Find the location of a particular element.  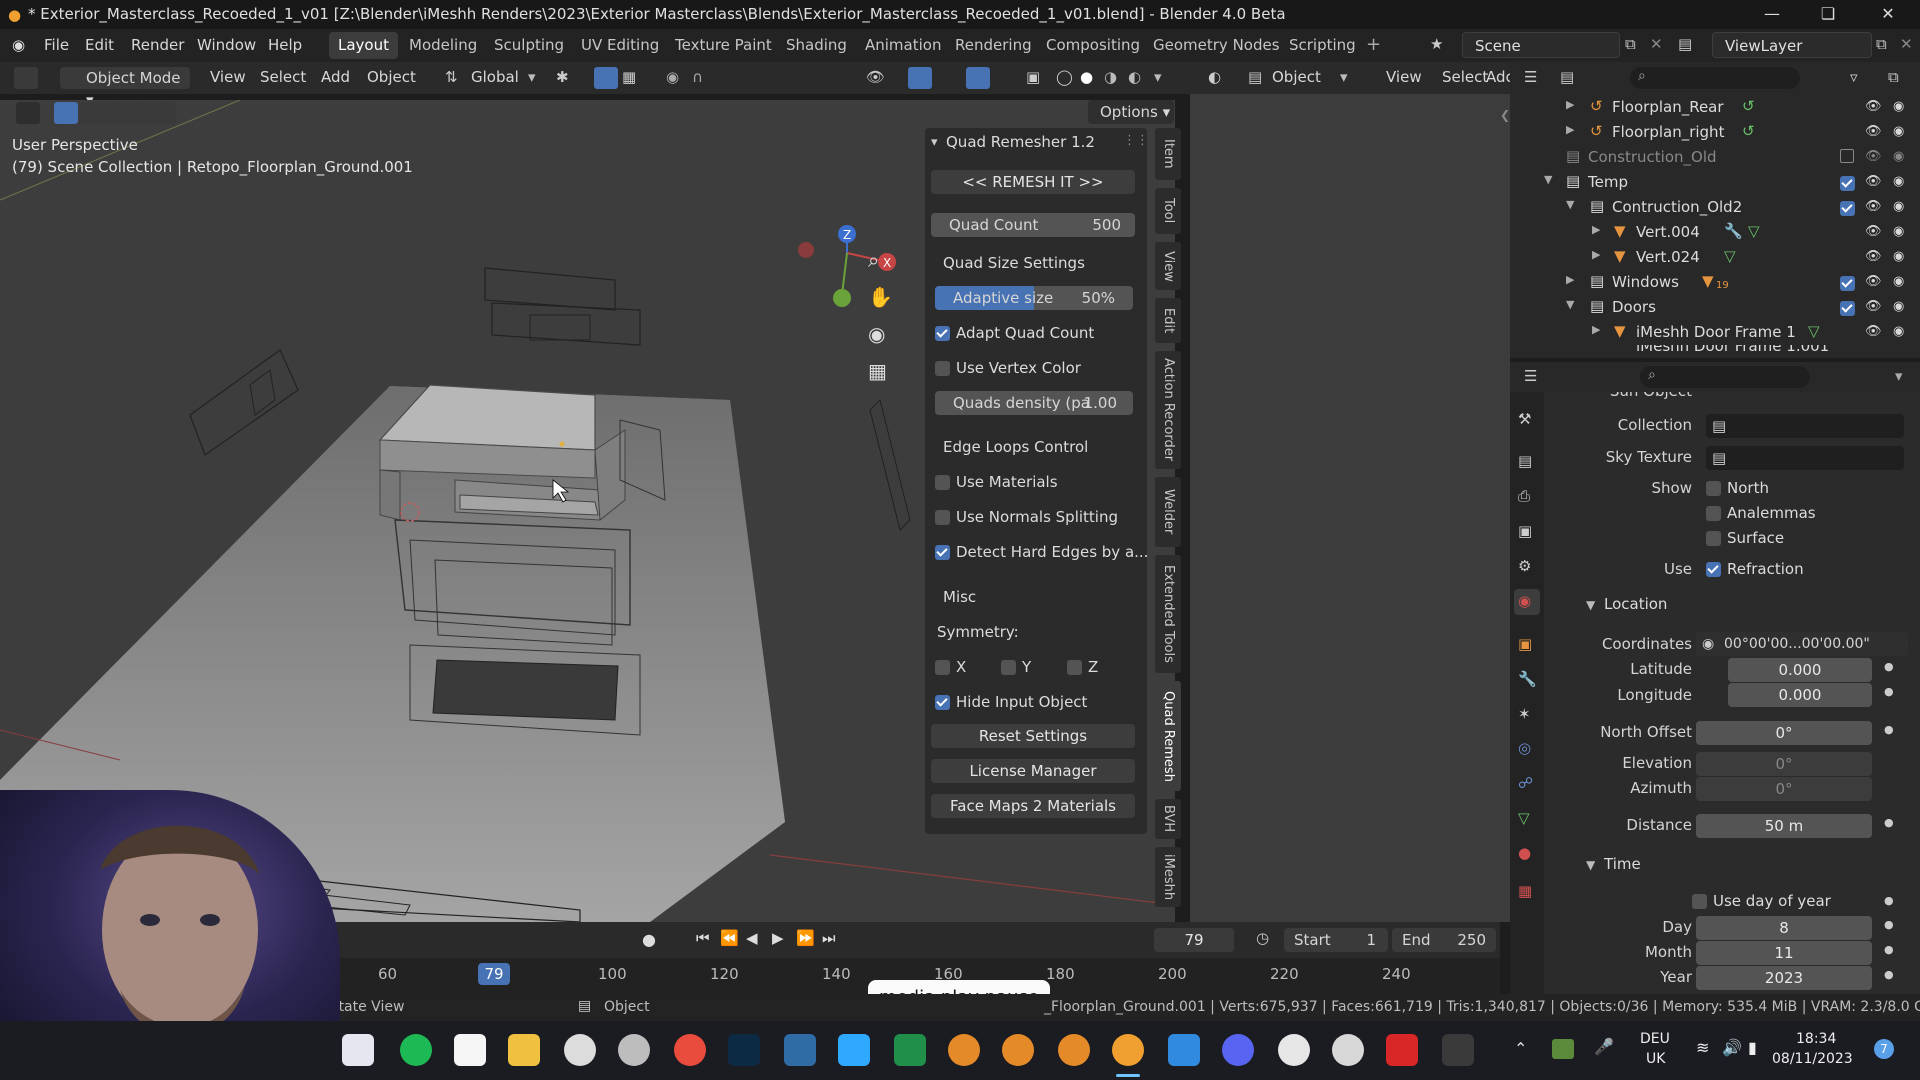

discord-icon is located at coordinates (1238, 1050).